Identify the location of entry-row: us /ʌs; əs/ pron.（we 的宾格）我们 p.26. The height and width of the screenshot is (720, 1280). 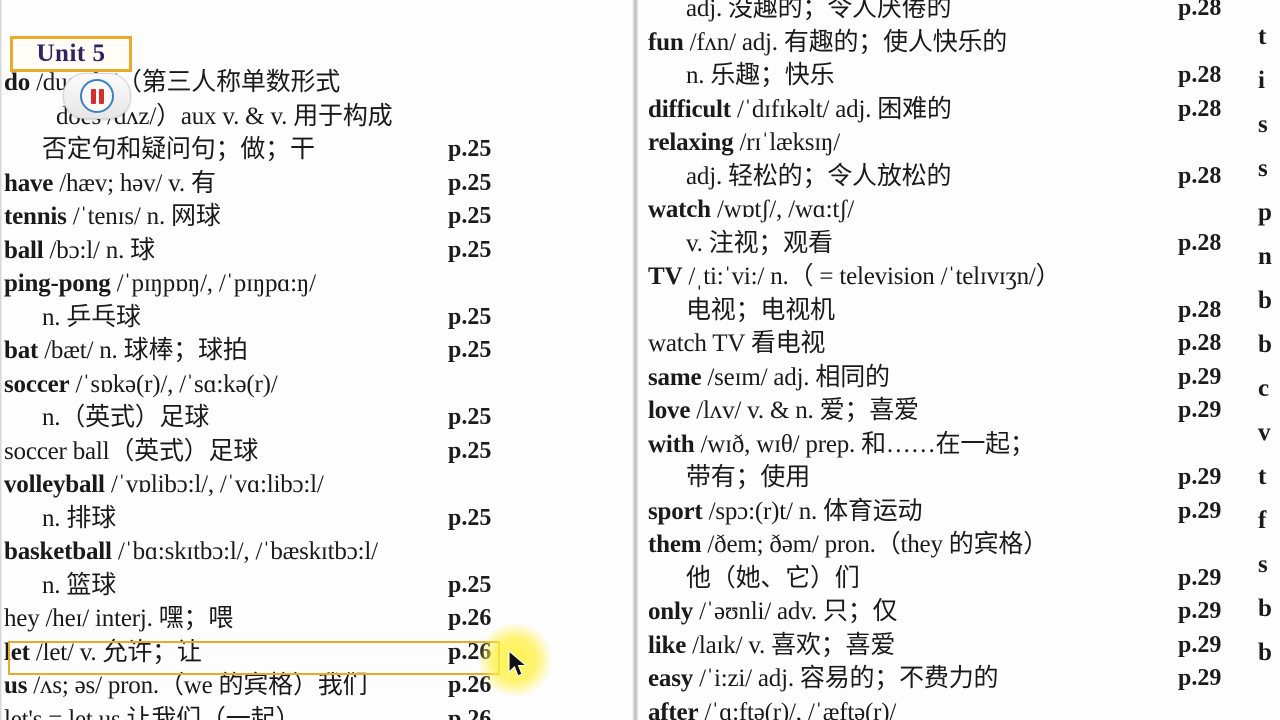
(318, 686).